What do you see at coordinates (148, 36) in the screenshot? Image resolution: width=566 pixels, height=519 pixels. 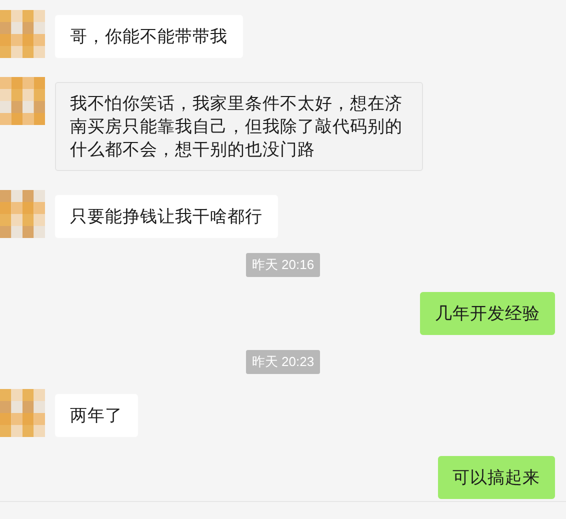 I see `message-bubble: 哥，你能不能带带我` at bounding box center [148, 36].